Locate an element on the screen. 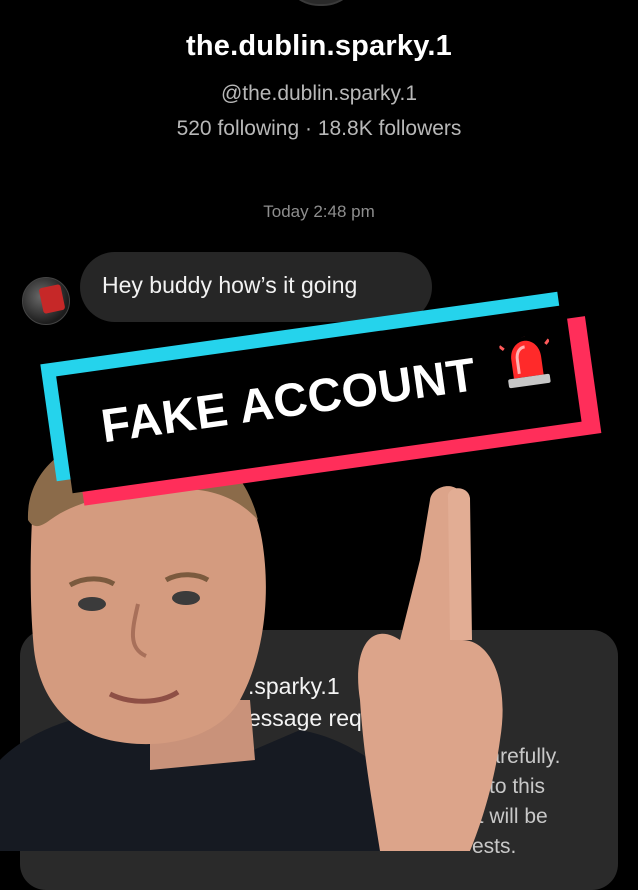  message-timestamp: Today 2:48 pm is located at coordinates (319, 211).